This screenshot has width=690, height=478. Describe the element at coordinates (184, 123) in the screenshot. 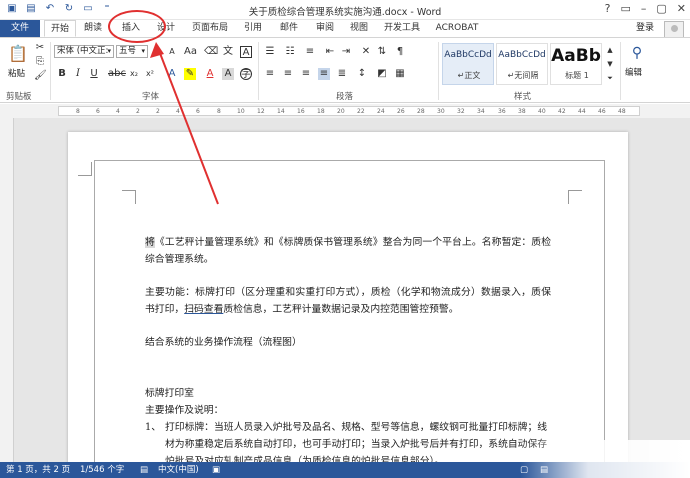

I see `annotation-arrow` at that location.